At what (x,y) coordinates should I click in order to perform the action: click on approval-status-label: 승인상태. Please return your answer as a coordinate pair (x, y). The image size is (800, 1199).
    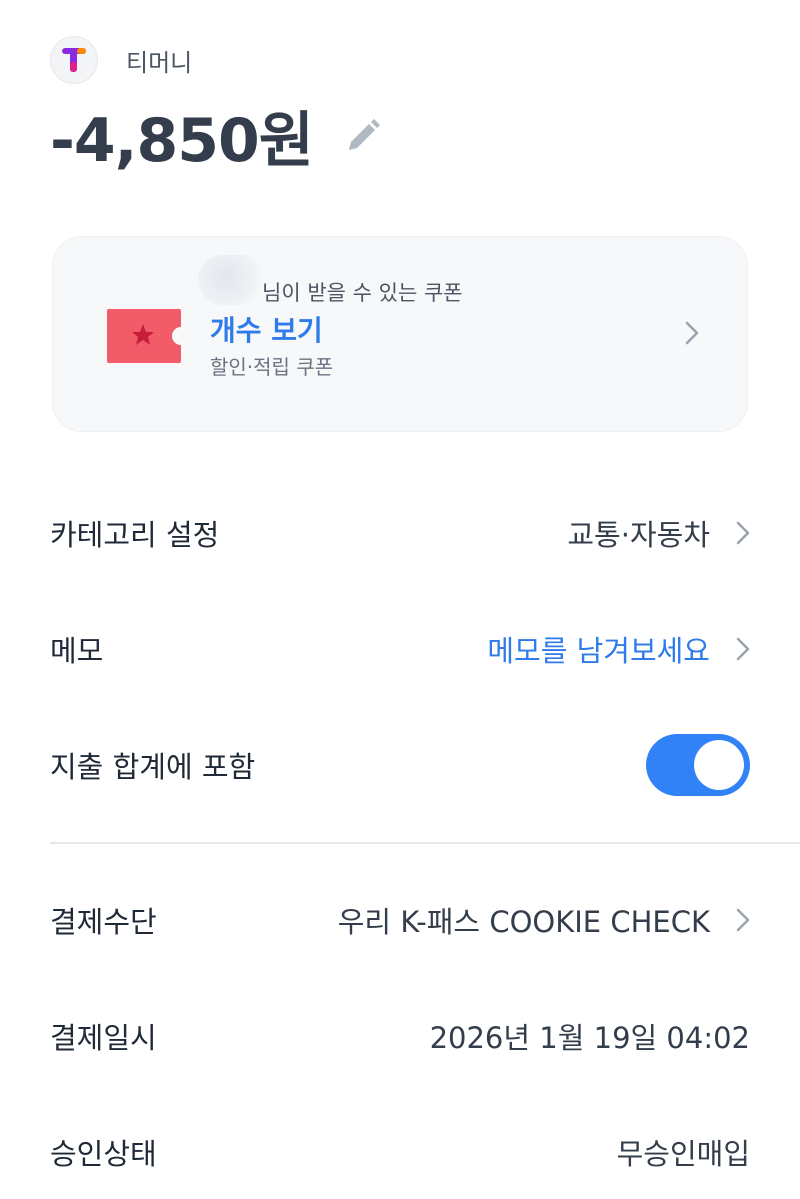
    Looking at the image, I should click on (103, 1154).